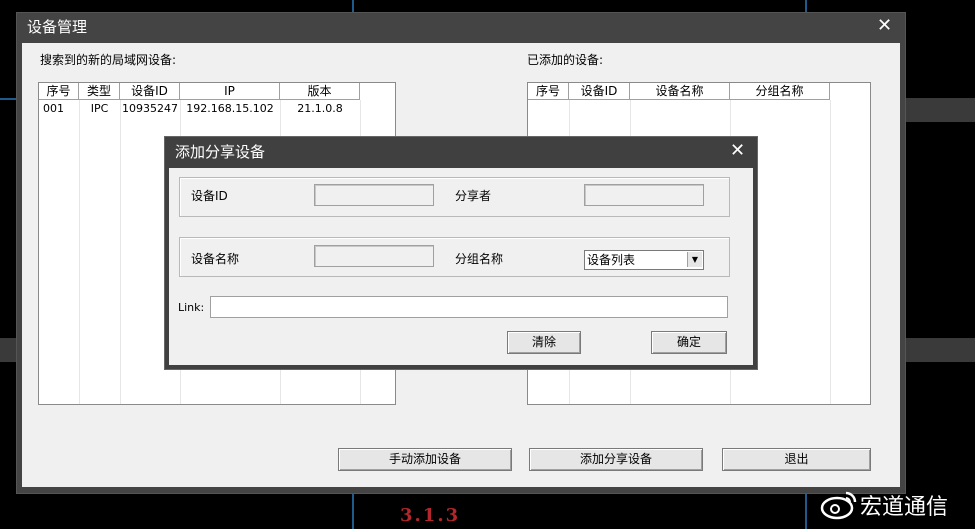 The height and width of the screenshot is (529, 975). Describe the element at coordinates (479, 259) in the screenshot. I see `group-name-label: 分组名称` at that location.